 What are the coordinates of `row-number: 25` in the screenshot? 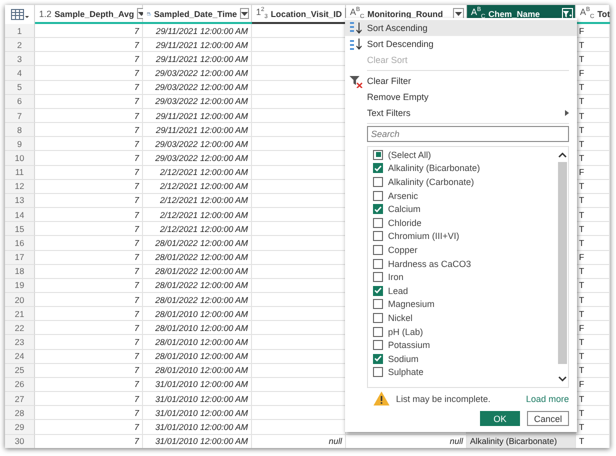 It's located at (20, 371).